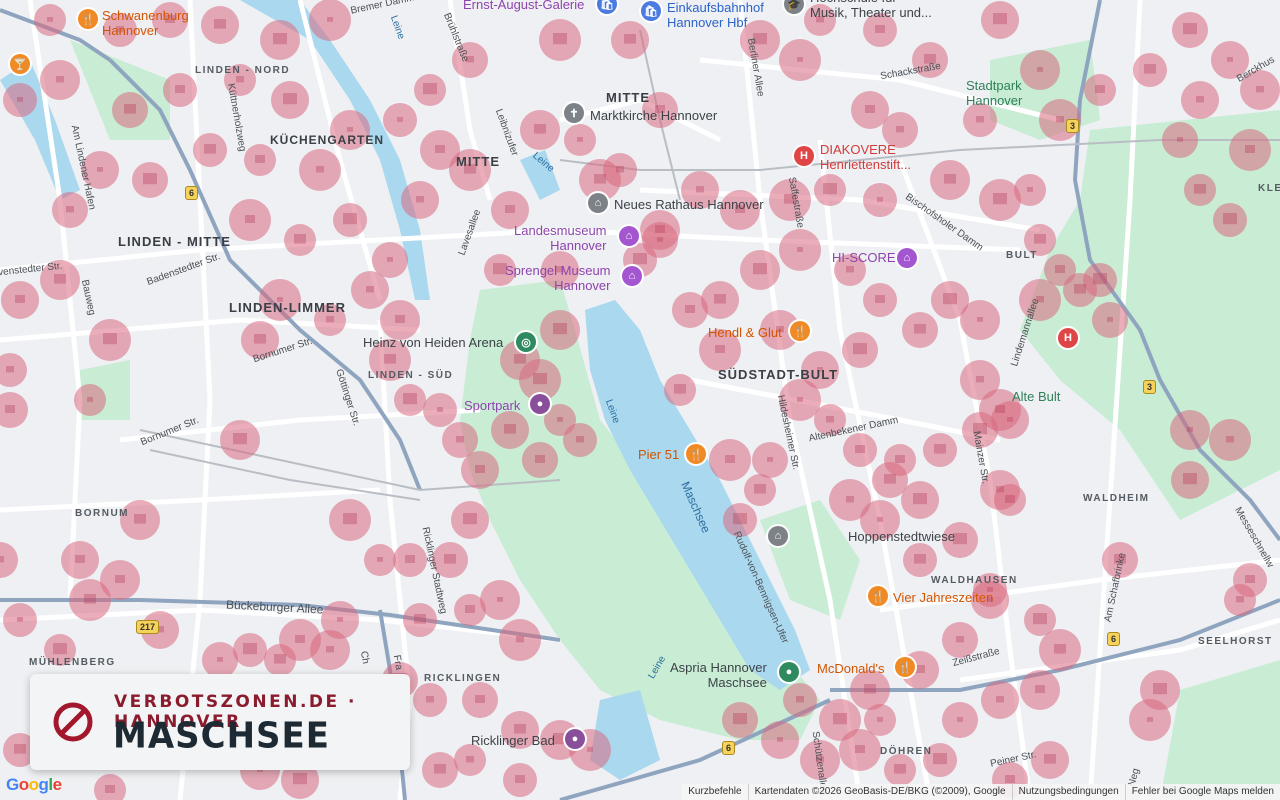 The width and height of the screenshot is (1280, 800). Describe the element at coordinates (433, 342) in the screenshot. I see `poi-label-heinz: Heinz von Heiden Arena` at that location.